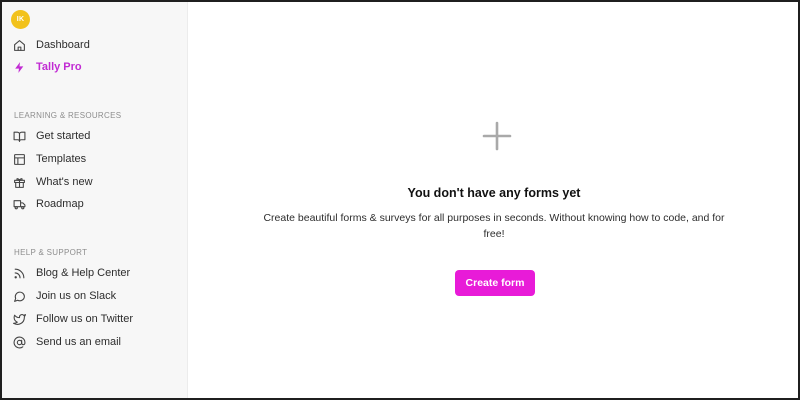  I want to click on layout-icon, so click(19, 159).